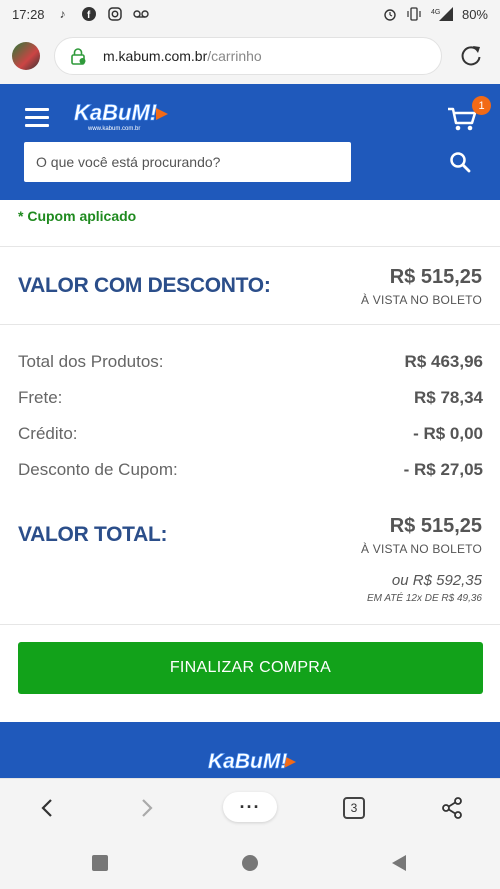  I want to click on line-value: R$ 78,34, so click(448, 397).